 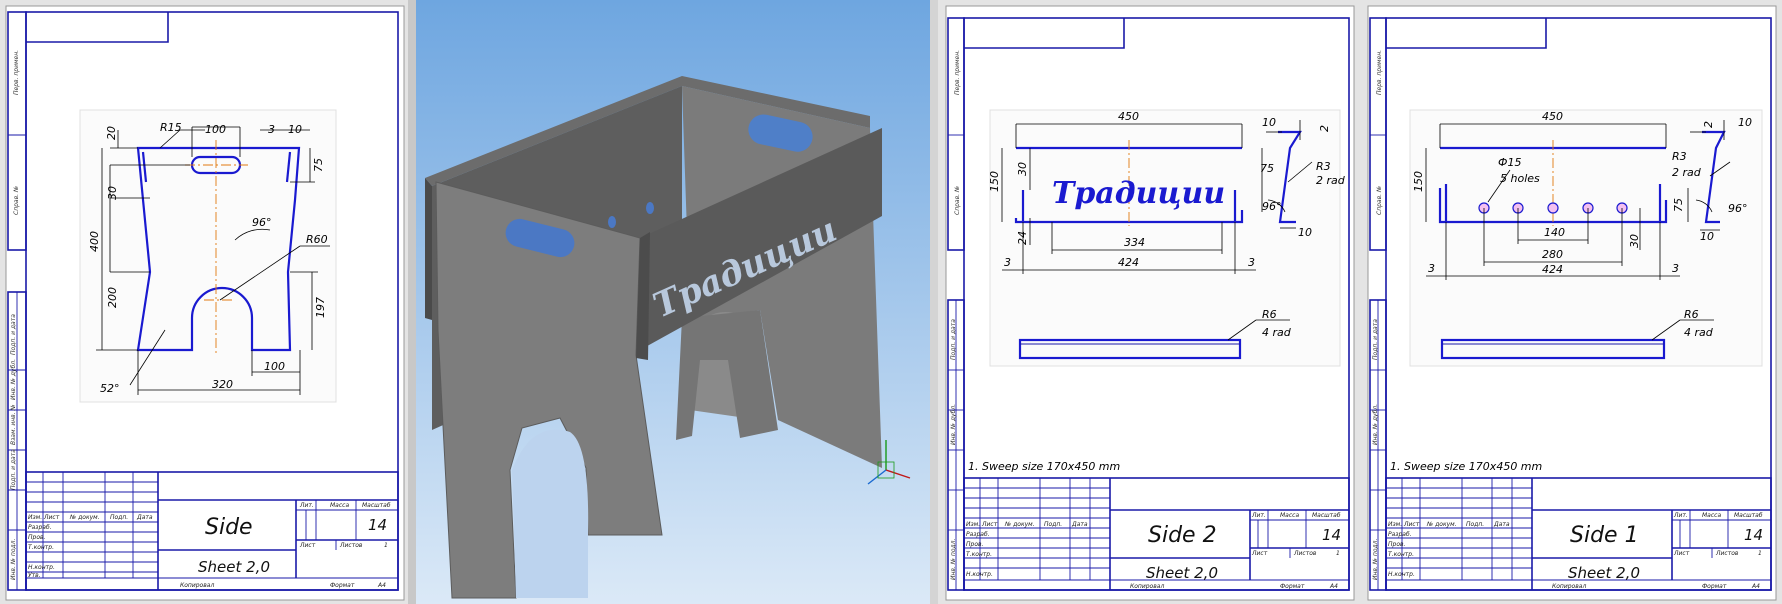 I want to click on dim-phi15: Ф15, so click(x=1509, y=162).